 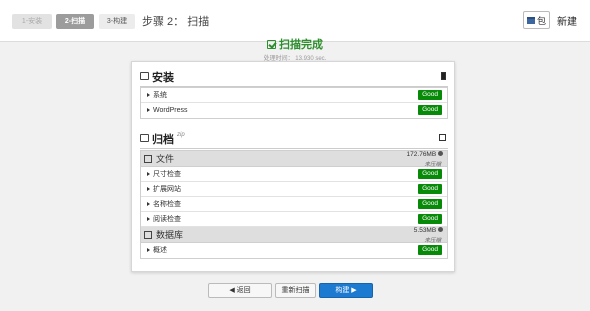 I want to click on scan-status: 扫描完成 处理时间： 13.930 sec., so click(x=295, y=49).